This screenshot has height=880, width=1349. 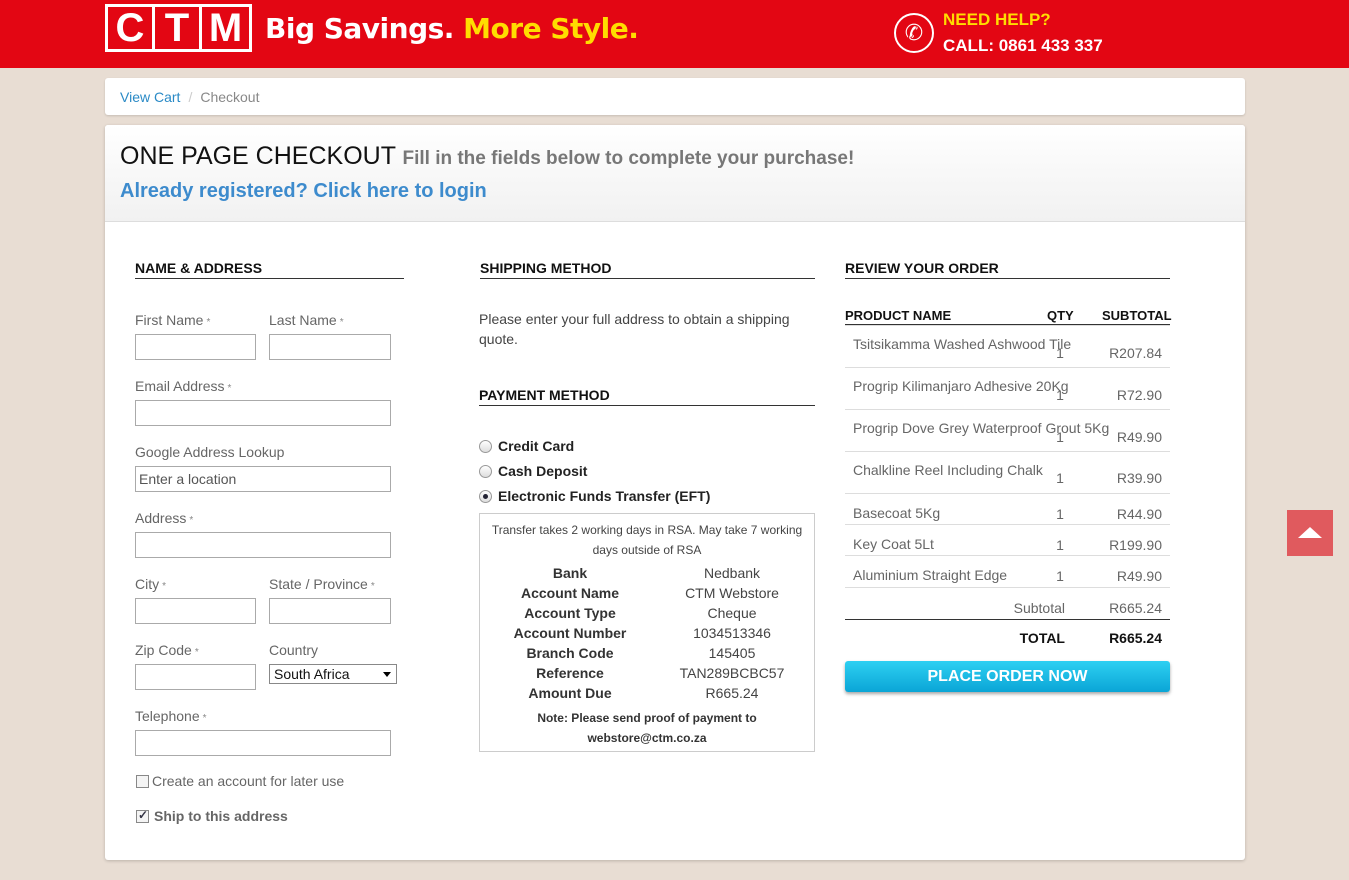 I want to click on table-row: Basecoat 5Kg 1 R44.90, so click(x=1007, y=508).